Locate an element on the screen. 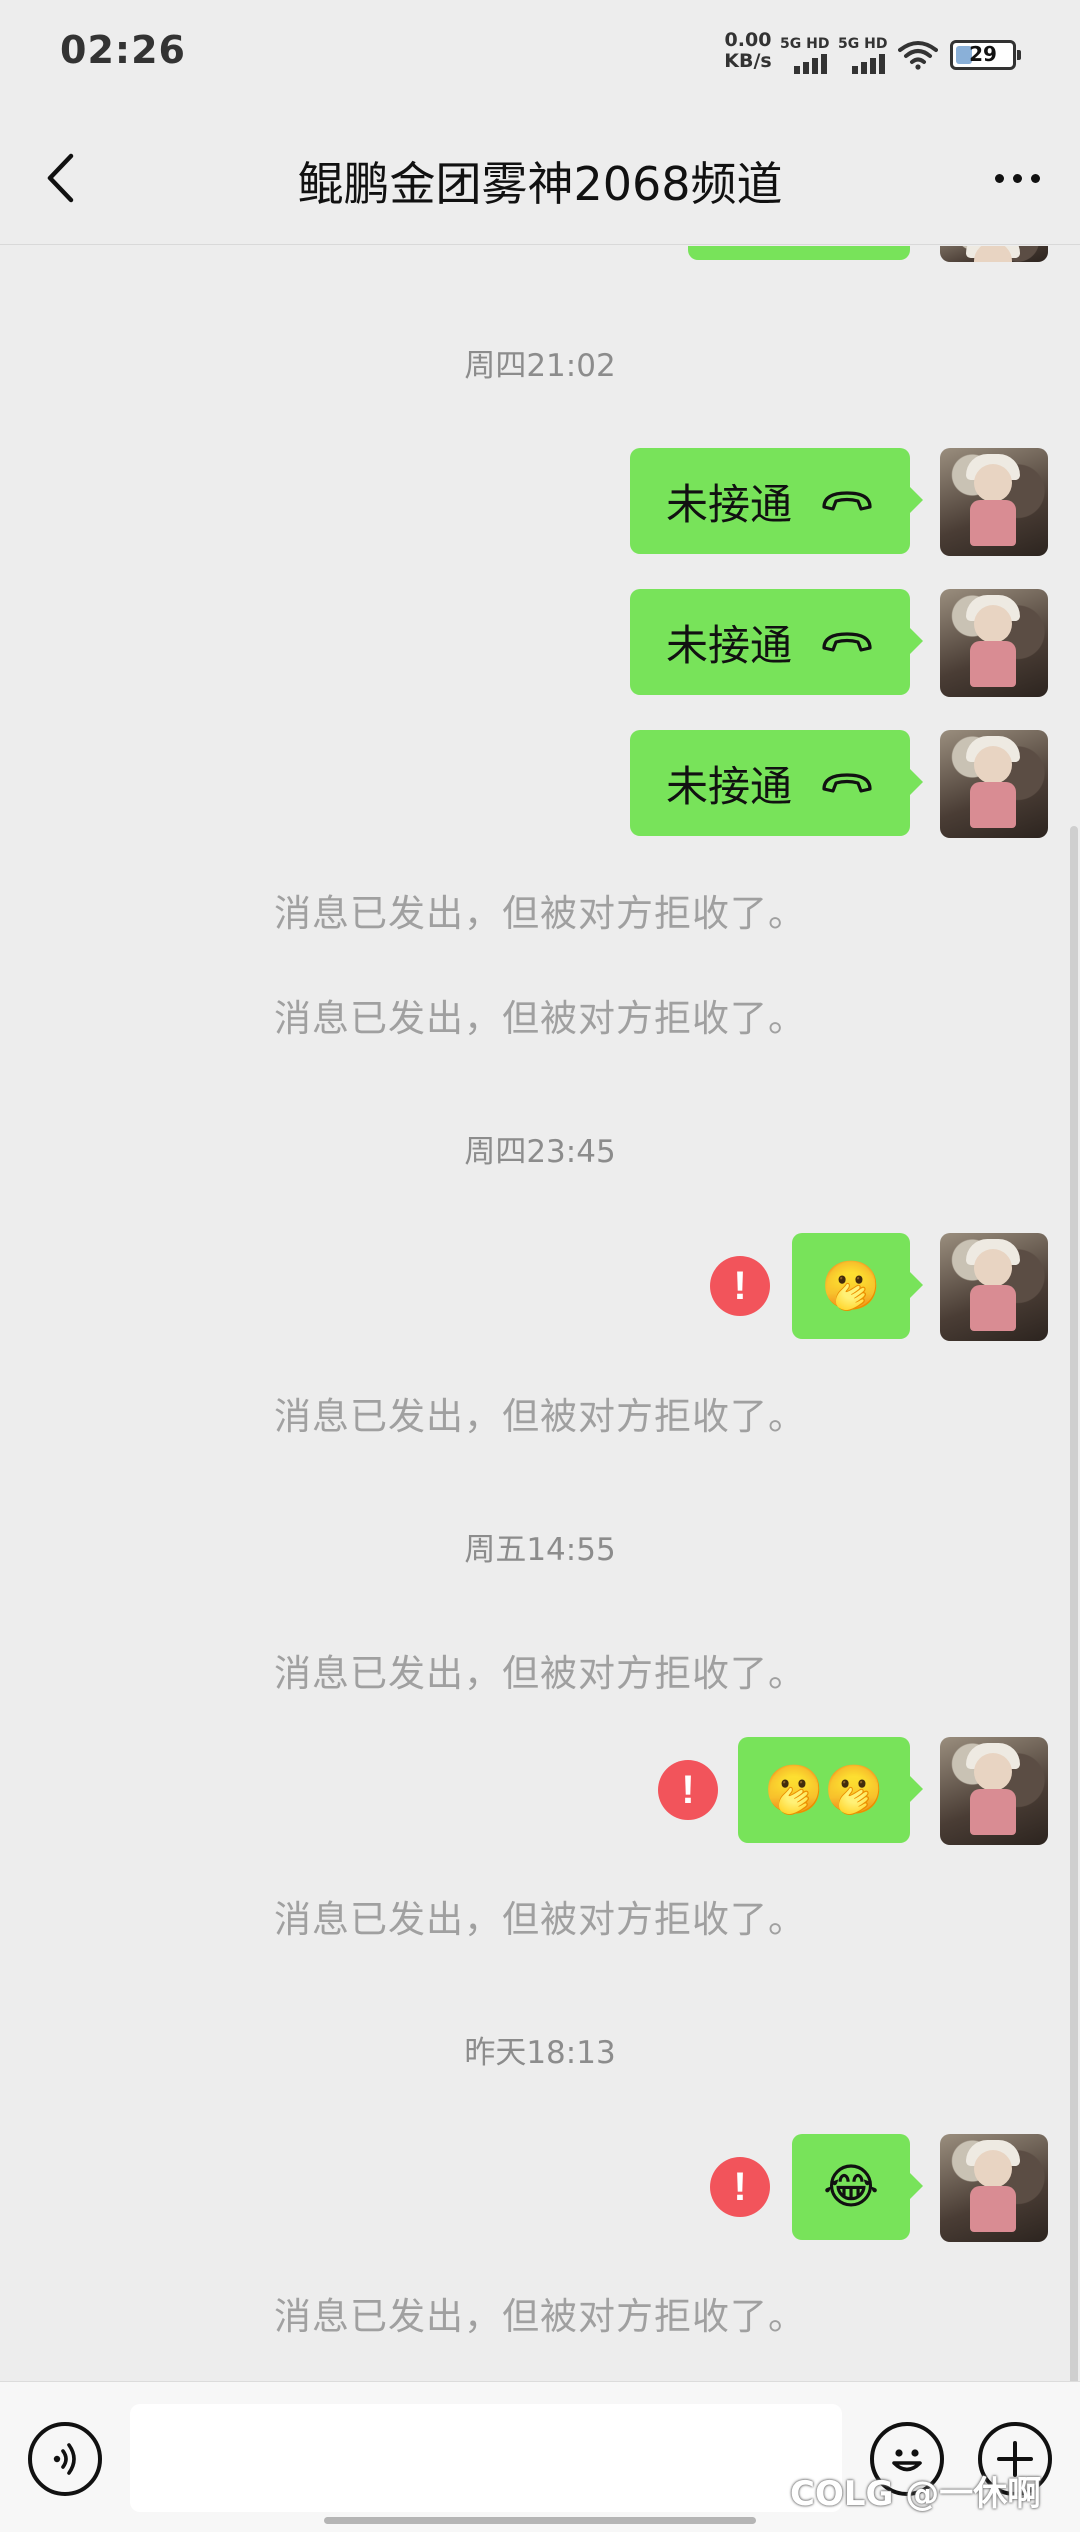 The width and height of the screenshot is (1080, 2532). more-options-button is located at coordinates (1017, 178).